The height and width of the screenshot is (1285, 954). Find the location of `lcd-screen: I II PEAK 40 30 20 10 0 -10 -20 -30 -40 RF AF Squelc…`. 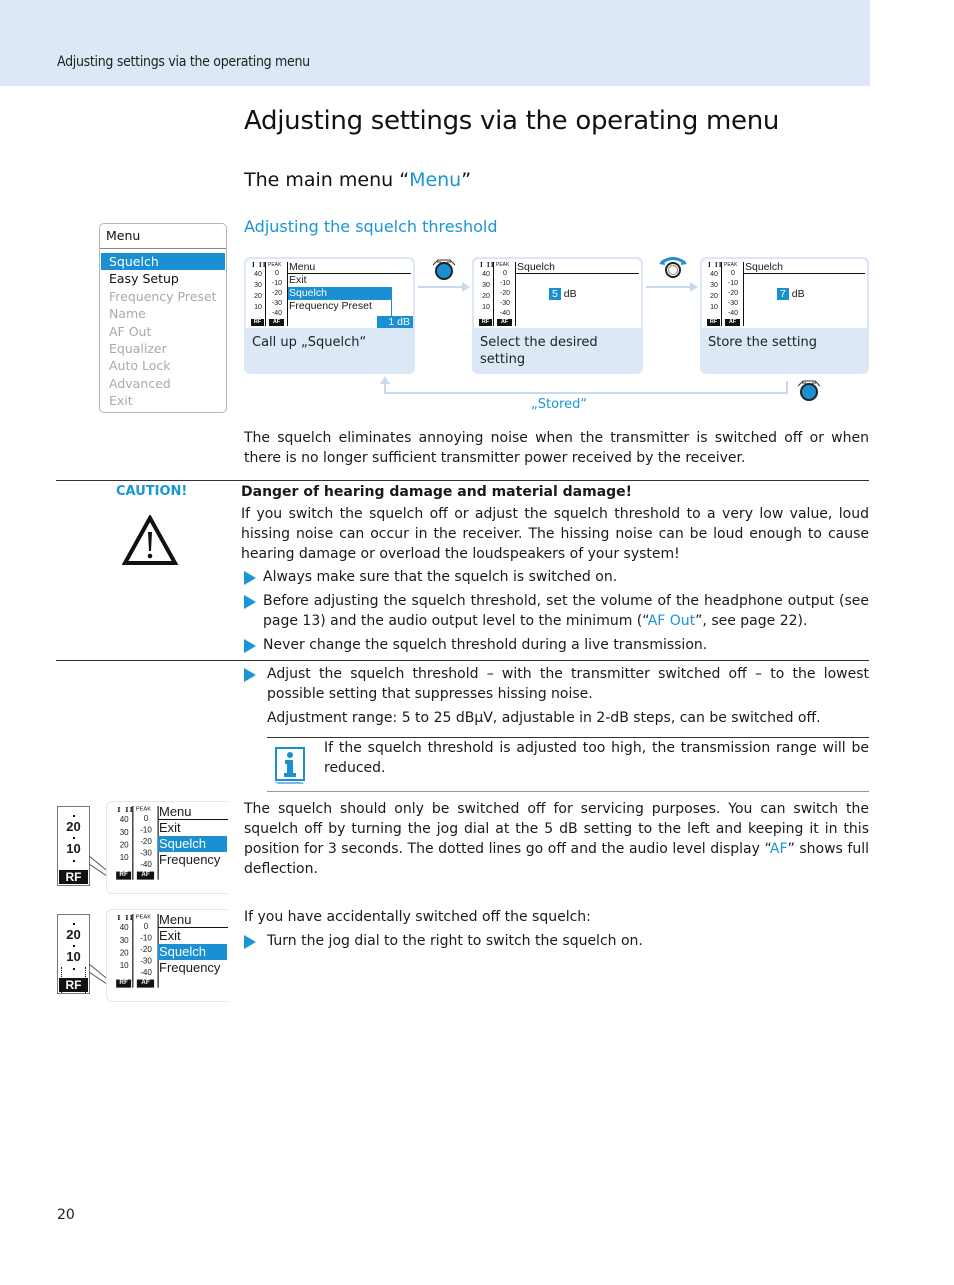

lcd-screen: I II PEAK 40 30 20 10 0 -10 -20 -30 -40 RF AF Squelc… is located at coordinates (784, 293).